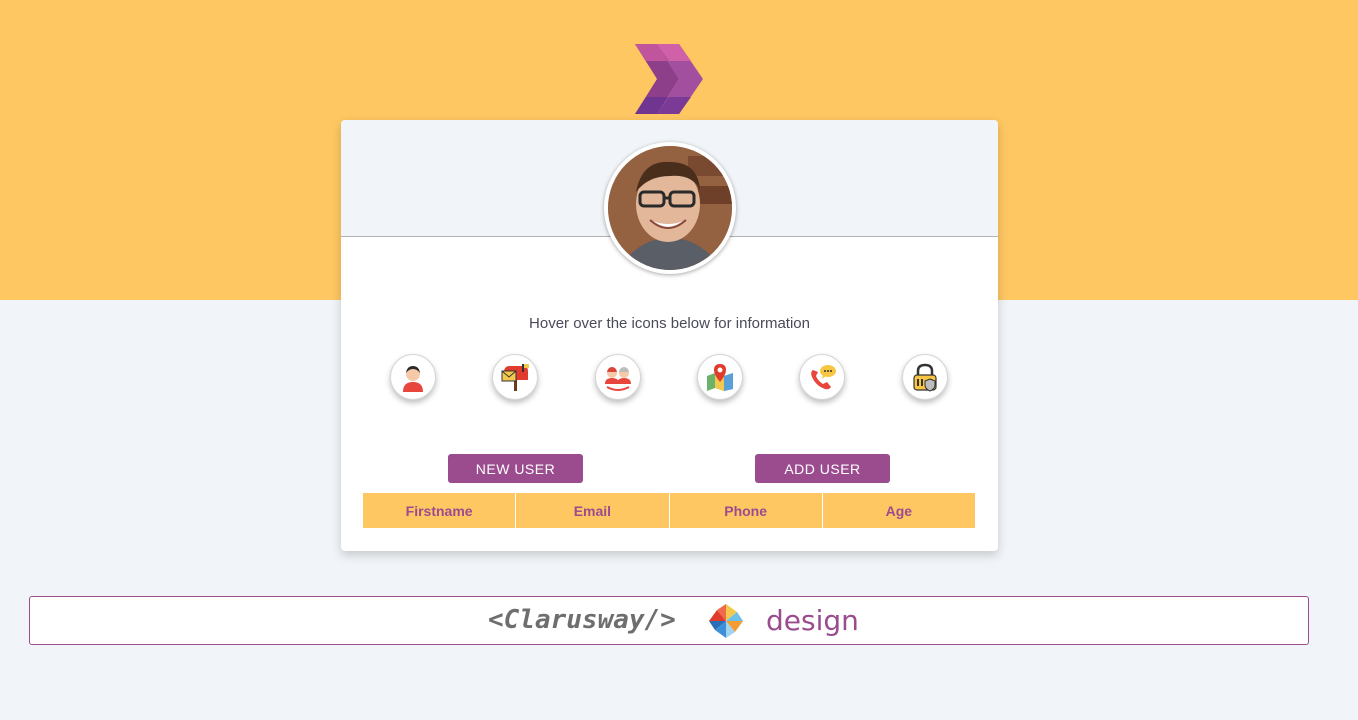 This screenshot has width=1358, height=720. I want to click on footer: <Clarusway/> design, so click(669, 620).